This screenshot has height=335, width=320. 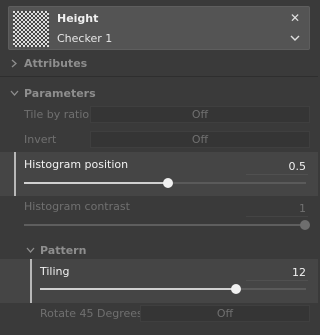 I want to click on chevron-right-icon, so click(x=14, y=63).